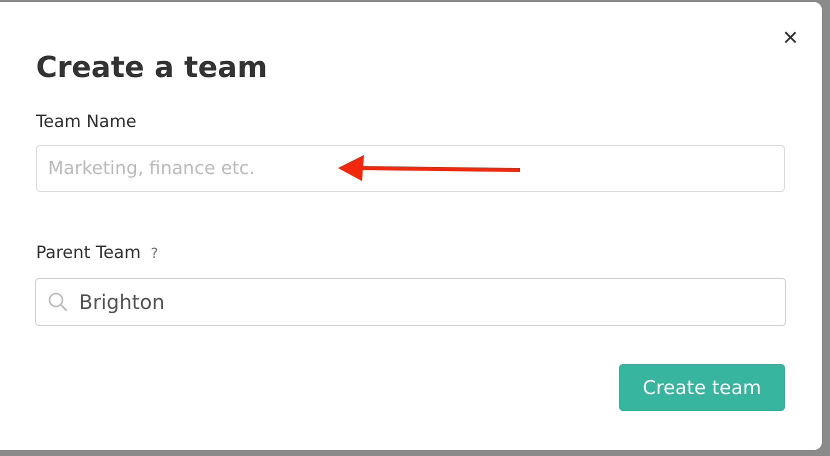 This screenshot has width=830, height=456. Describe the element at coordinates (87, 122) in the screenshot. I see `field-label: Team Name` at that location.